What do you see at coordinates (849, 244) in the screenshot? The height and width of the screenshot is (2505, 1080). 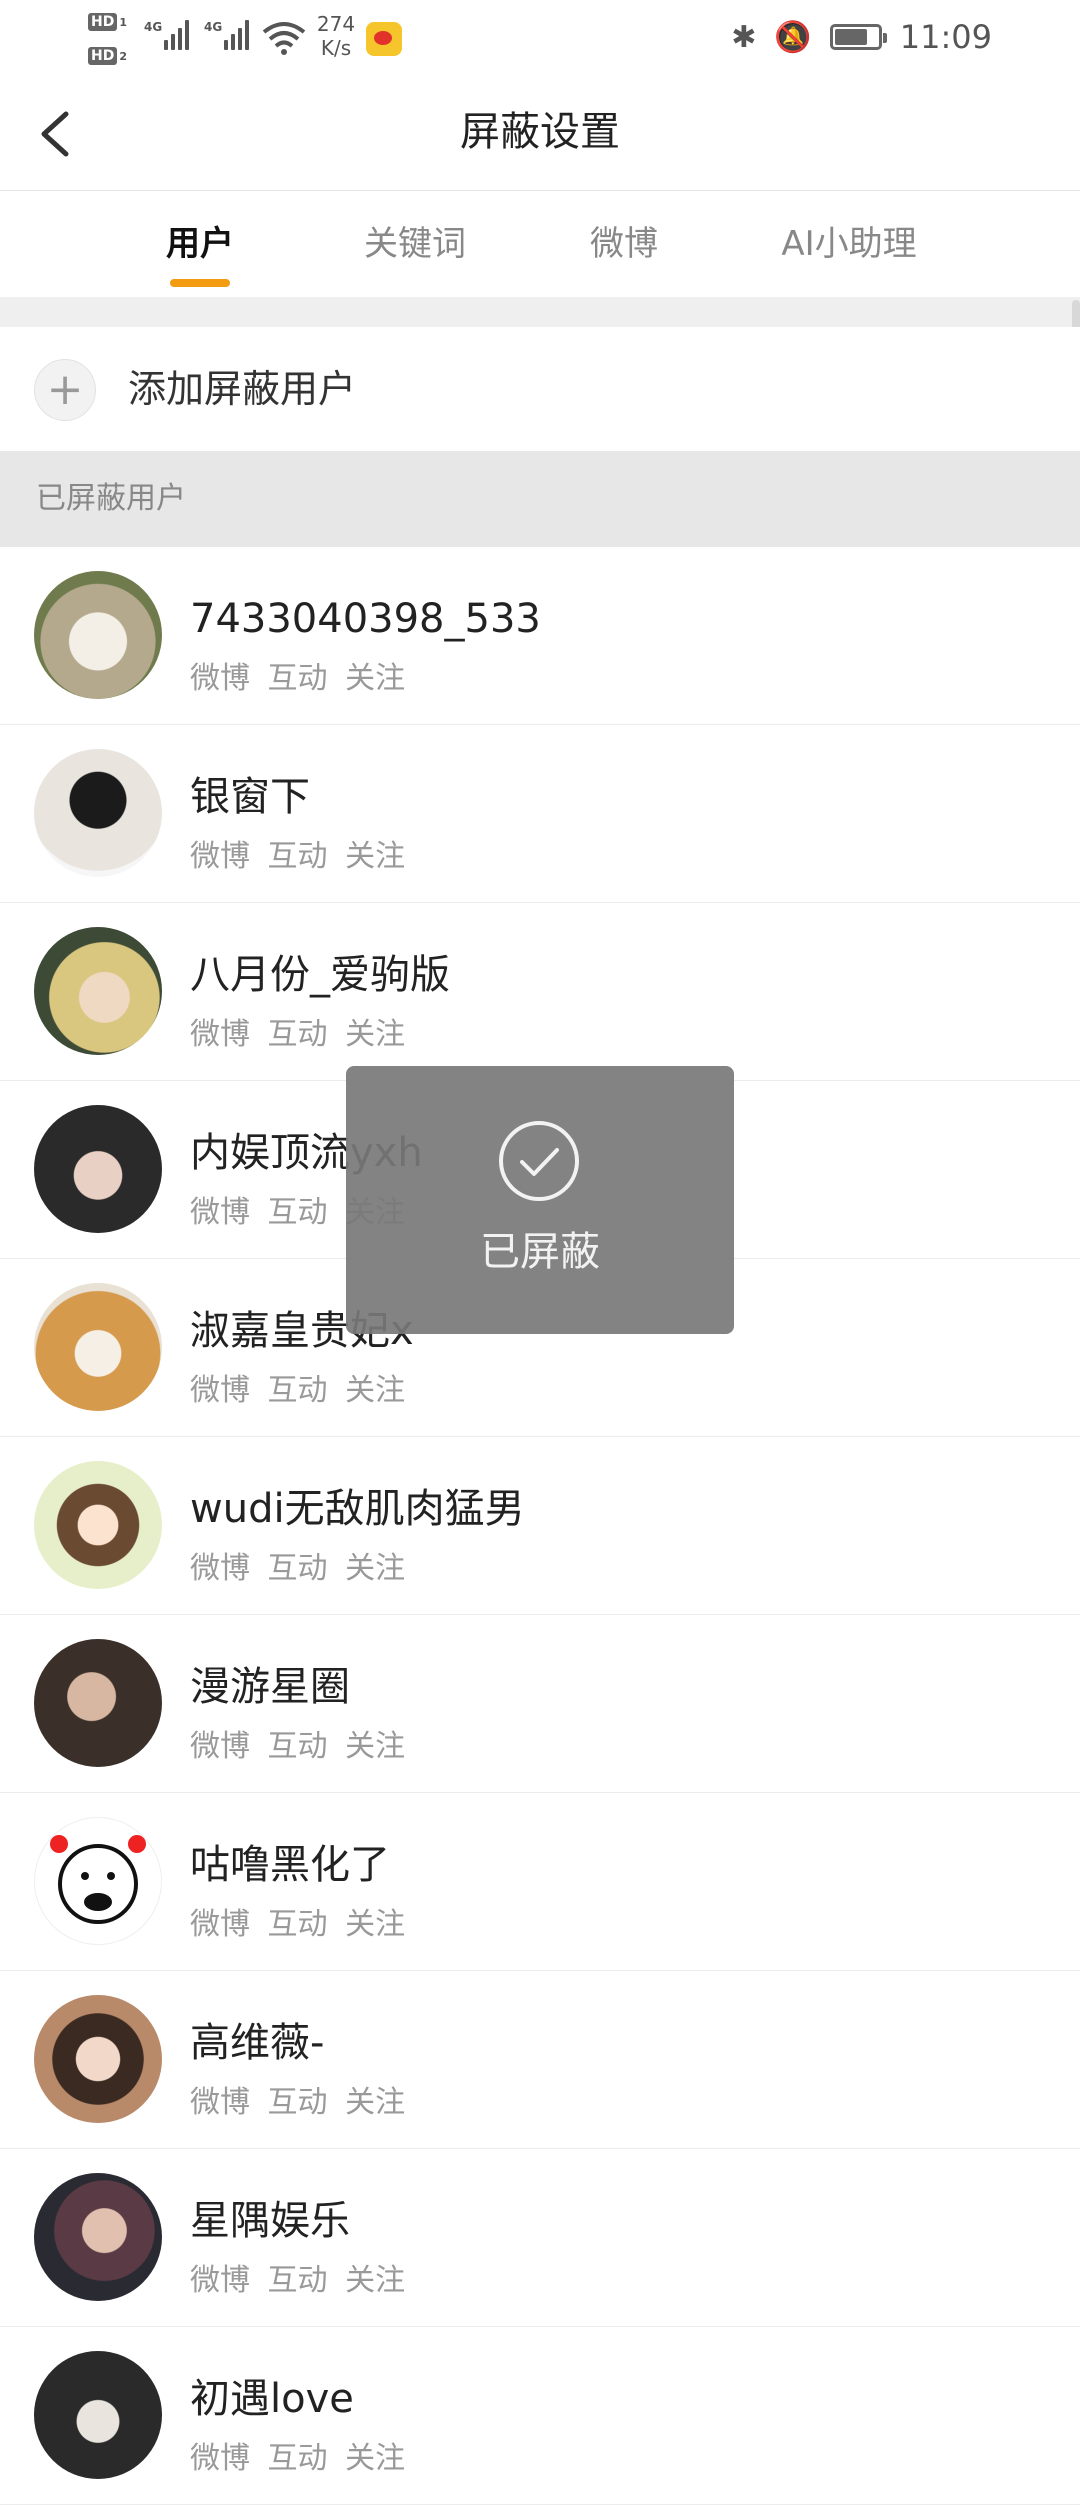 I see `tab-ai-assistant: AI小助理` at bounding box center [849, 244].